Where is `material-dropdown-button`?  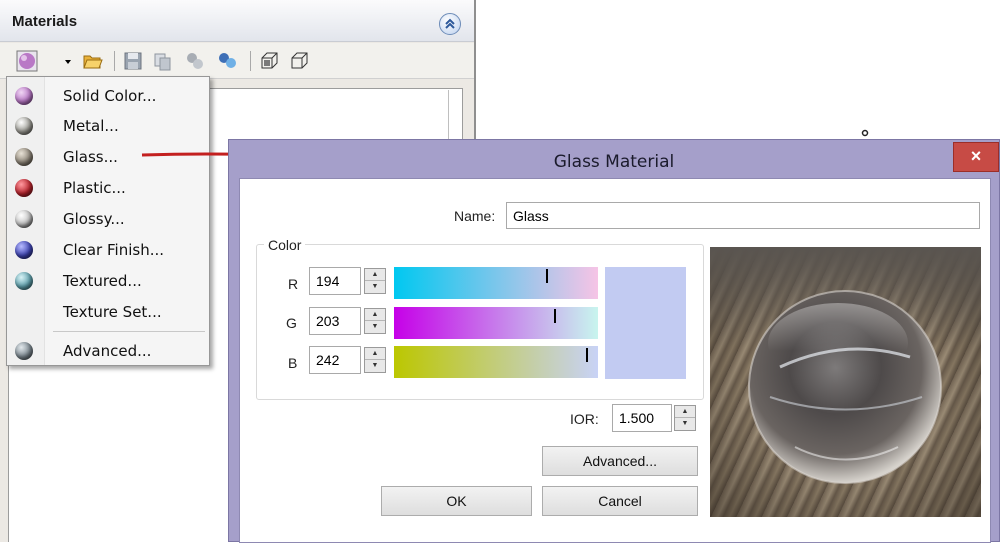
material-dropdown-button is located at coordinates (68, 61).